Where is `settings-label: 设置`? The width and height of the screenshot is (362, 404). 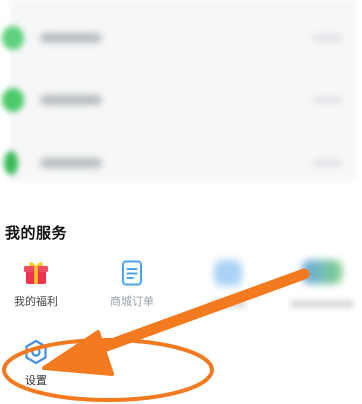
settings-label: 设置 is located at coordinates (36, 380).